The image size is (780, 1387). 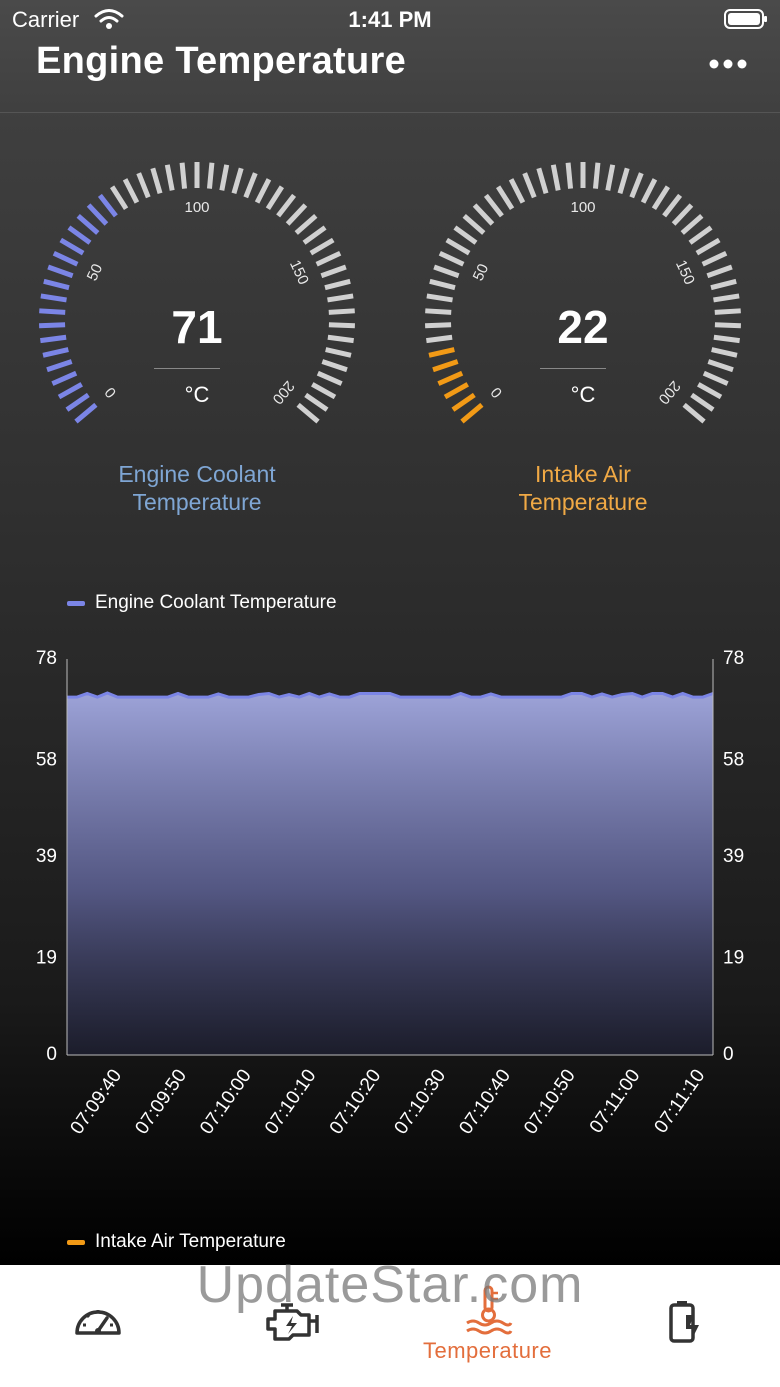 What do you see at coordinates (356, 1102) in the screenshot?
I see `x-tick-label: 07:10:20` at bounding box center [356, 1102].